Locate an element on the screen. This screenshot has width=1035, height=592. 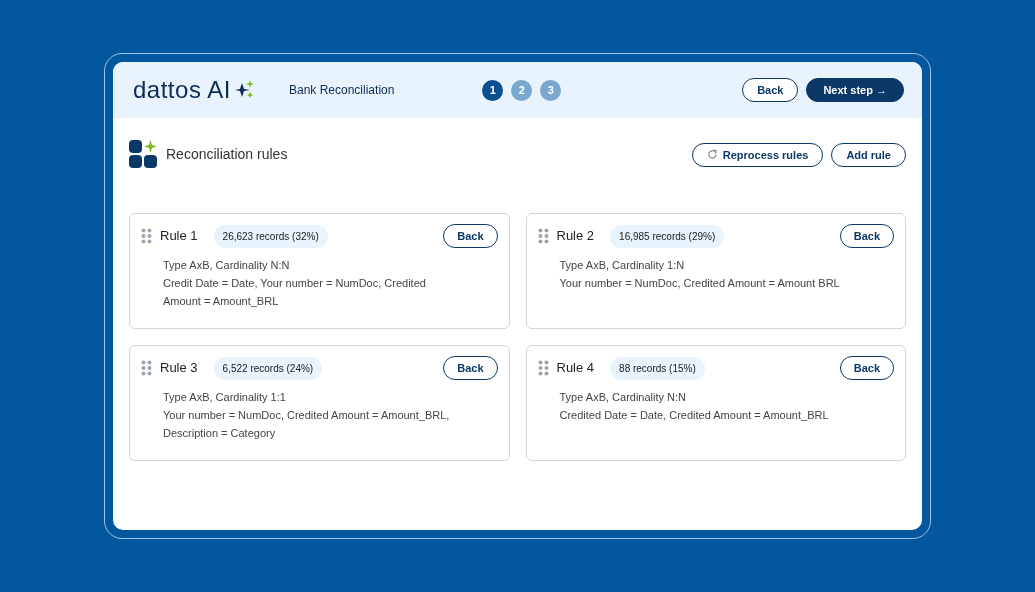
section-title: Reconciliation rules is located at coordinates (227, 154).